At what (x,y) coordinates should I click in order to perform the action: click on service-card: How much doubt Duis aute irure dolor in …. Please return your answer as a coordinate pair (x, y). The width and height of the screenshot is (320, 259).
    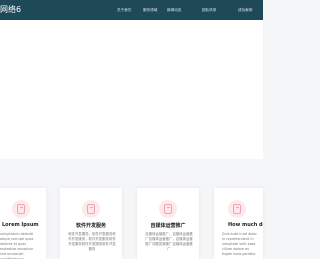
    Looking at the image, I should click on (238, 223).